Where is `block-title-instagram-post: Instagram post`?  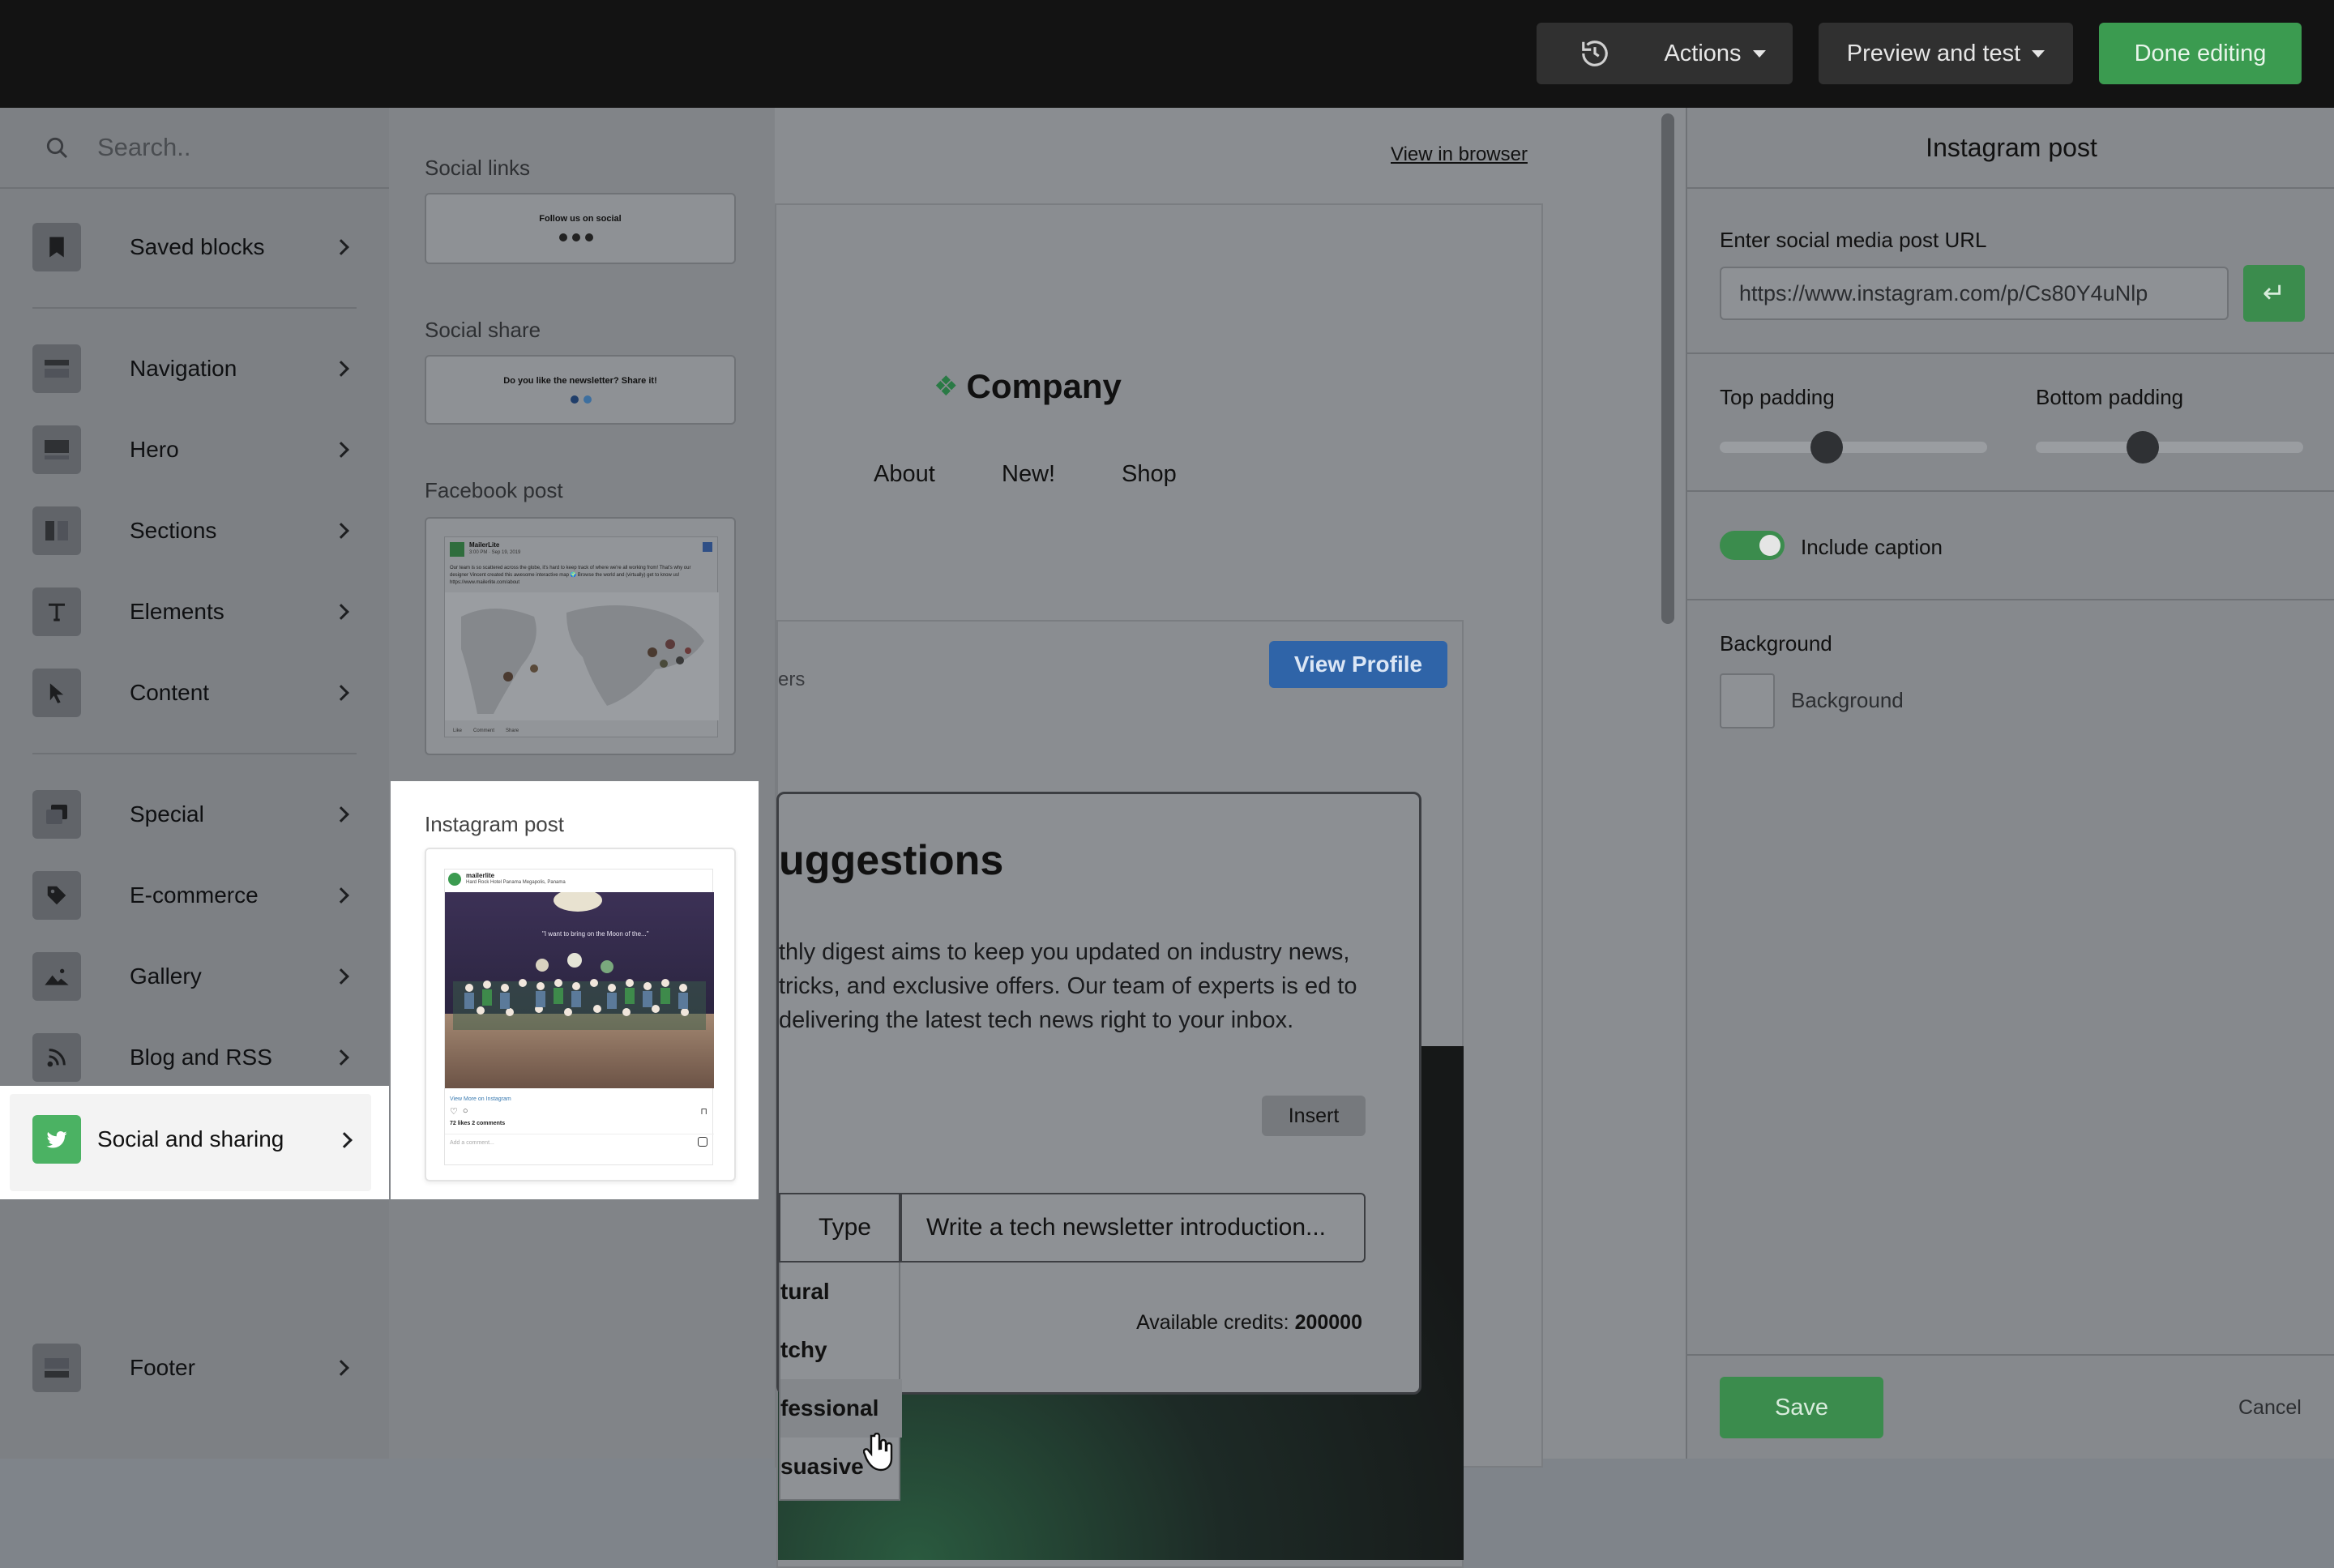 block-title-instagram-post: Instagram post is located at coordinates (494, 824).